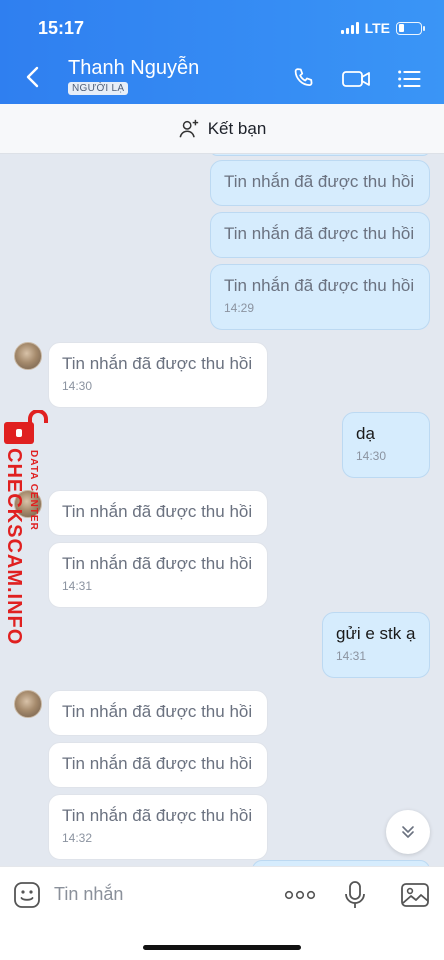  I want to click on video-camera-icon, so click(356, 79).